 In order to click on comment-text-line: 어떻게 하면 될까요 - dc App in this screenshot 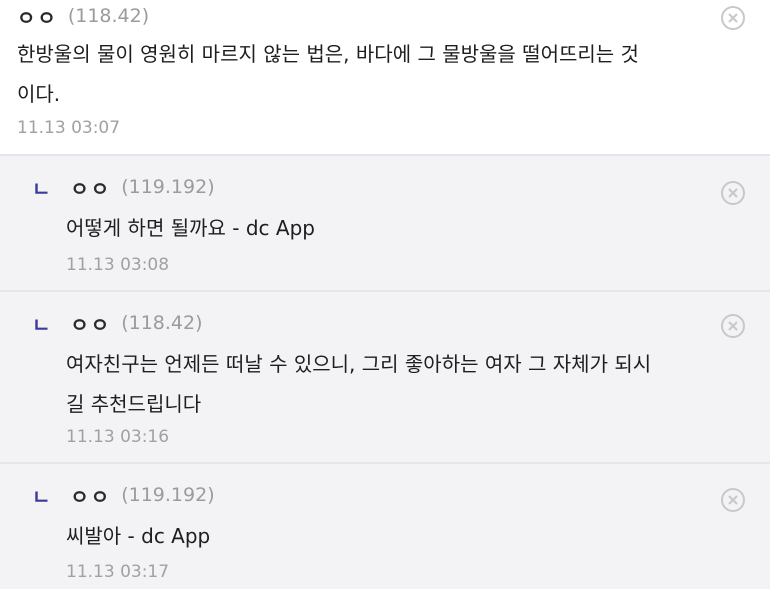, I will do `click(190, 228)`.